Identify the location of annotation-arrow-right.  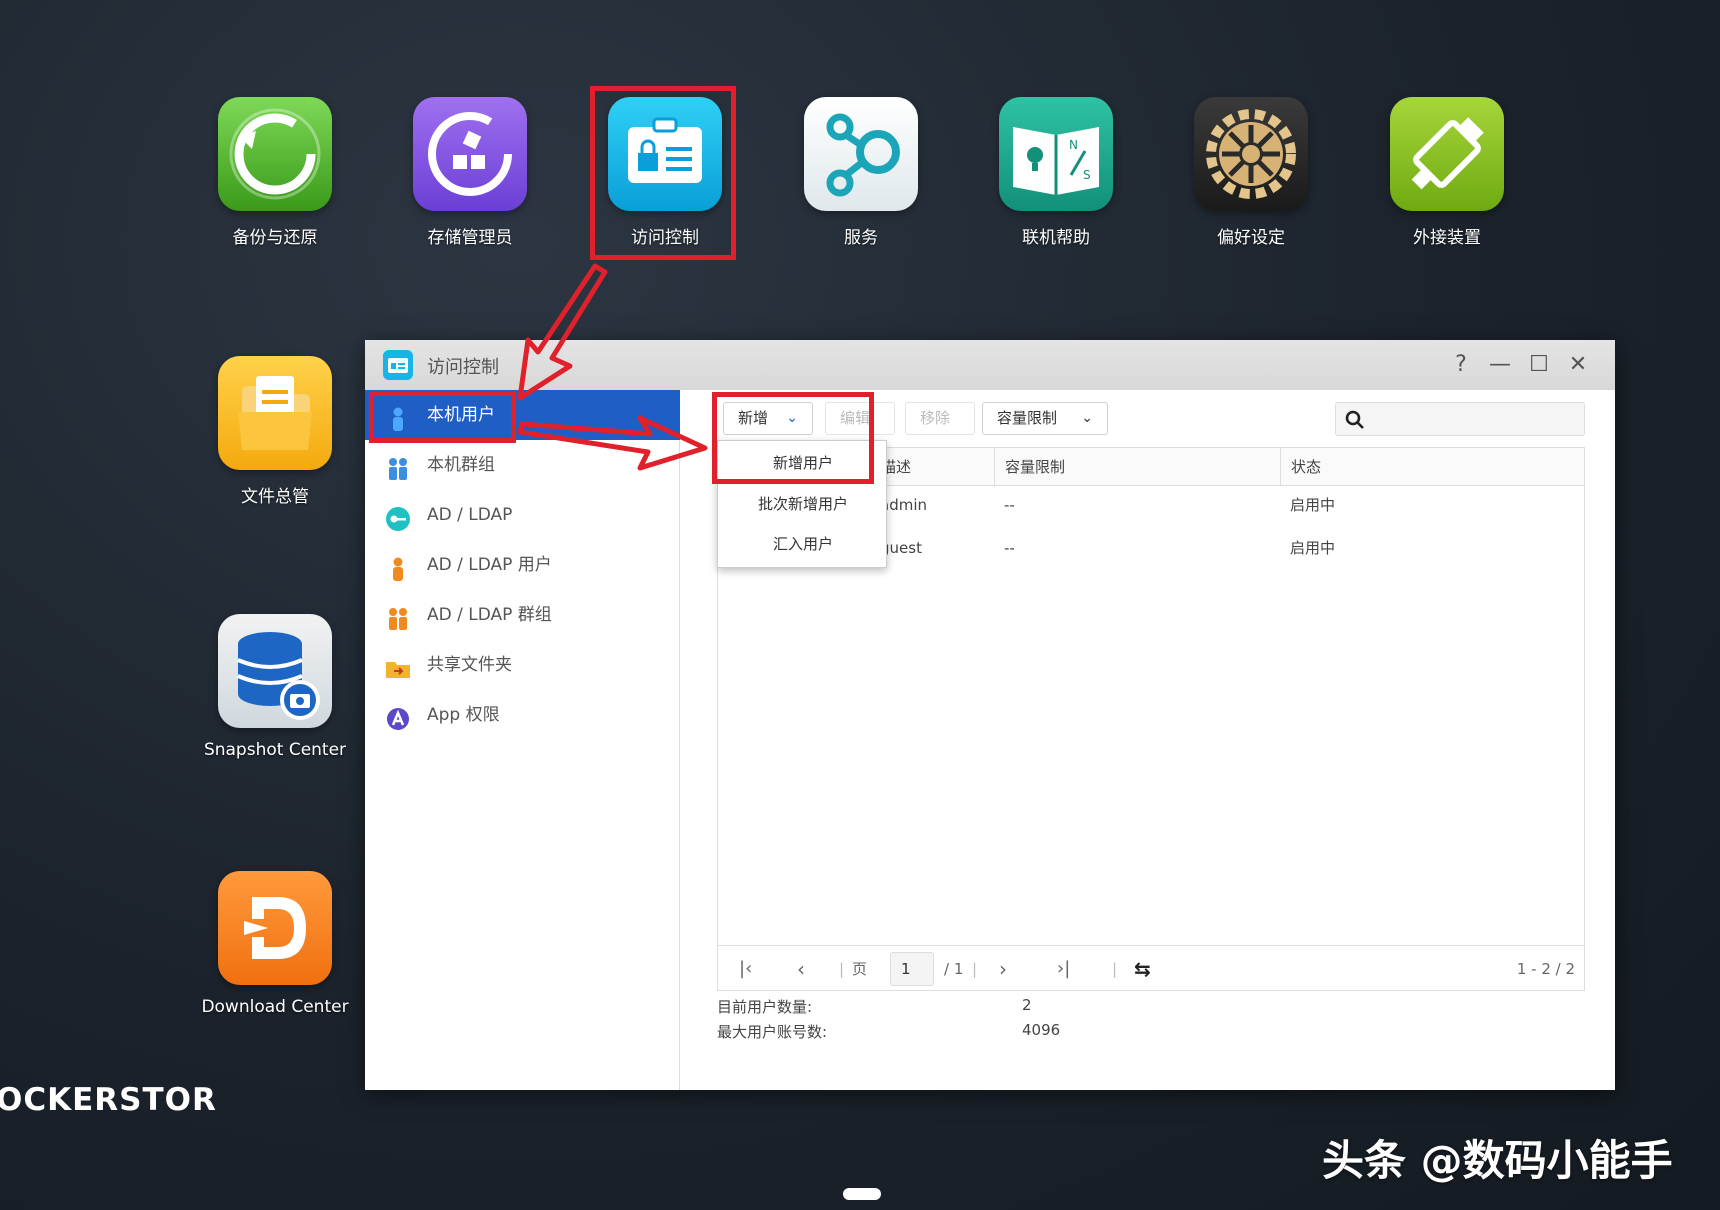
(612, 443).